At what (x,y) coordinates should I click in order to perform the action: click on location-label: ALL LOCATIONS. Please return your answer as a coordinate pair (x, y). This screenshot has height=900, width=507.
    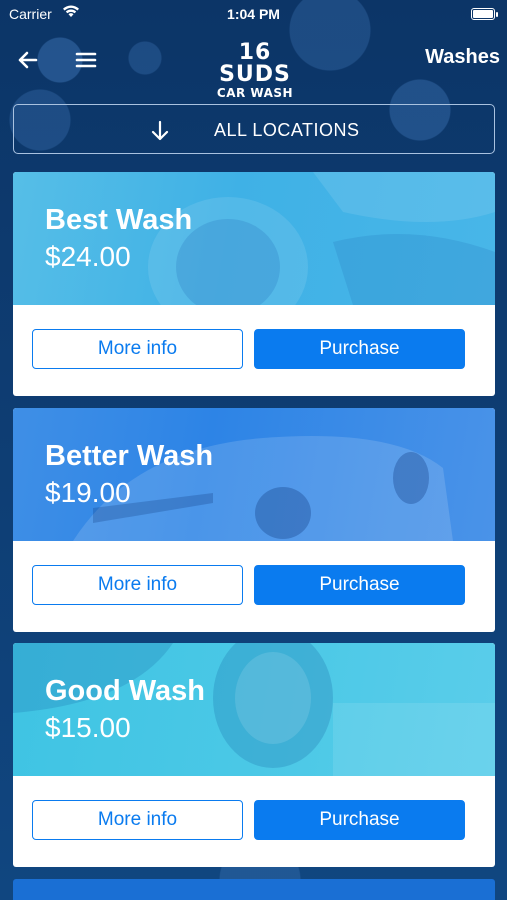
    Looking at the image, I should click on (287, 130).